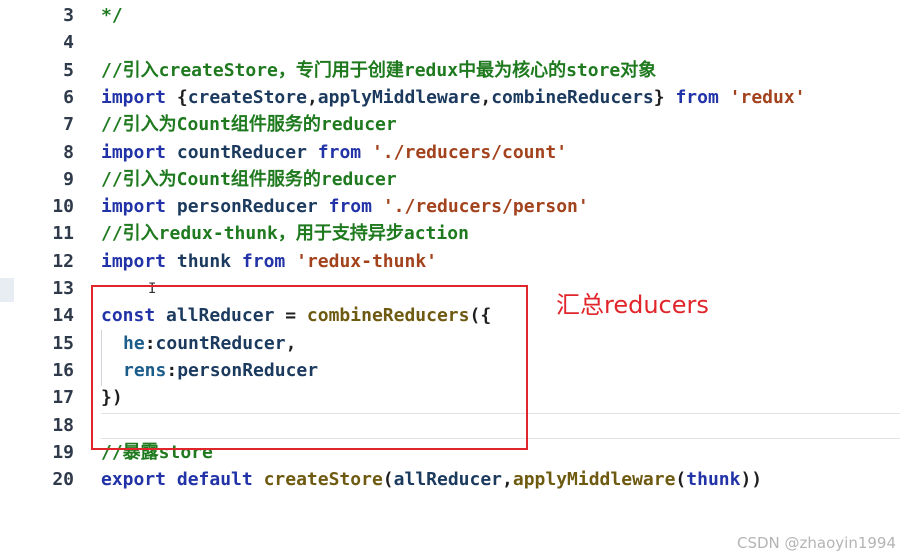 The image size is (900, 557). Describe the element at coordinates (68, 125) in the screenshot. I see `line-number: 7` at that location.